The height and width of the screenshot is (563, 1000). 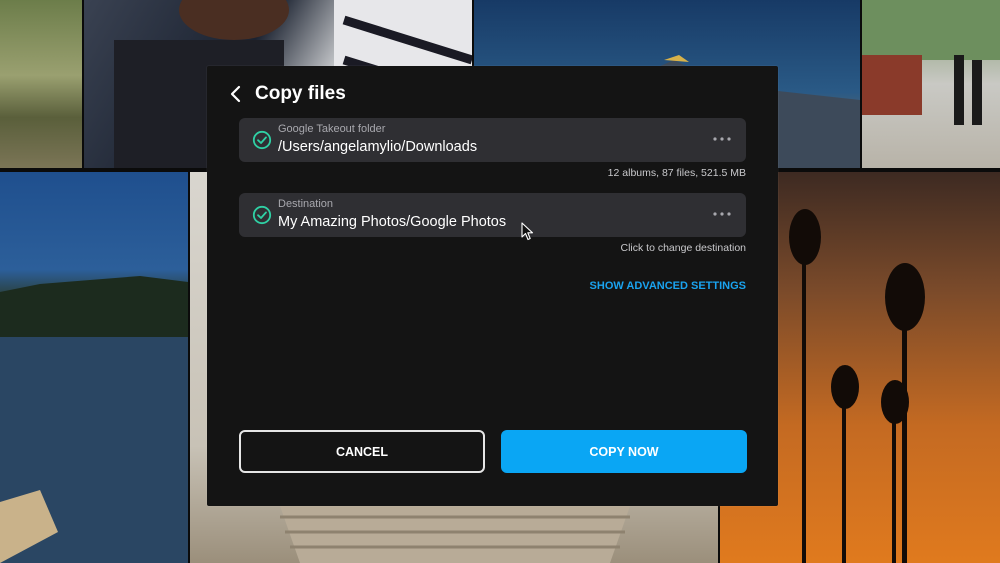 What do you see at coordinates (306, 204) in the screenshot?
I see `destination-label: Destination` at bounding box center [306, 204].